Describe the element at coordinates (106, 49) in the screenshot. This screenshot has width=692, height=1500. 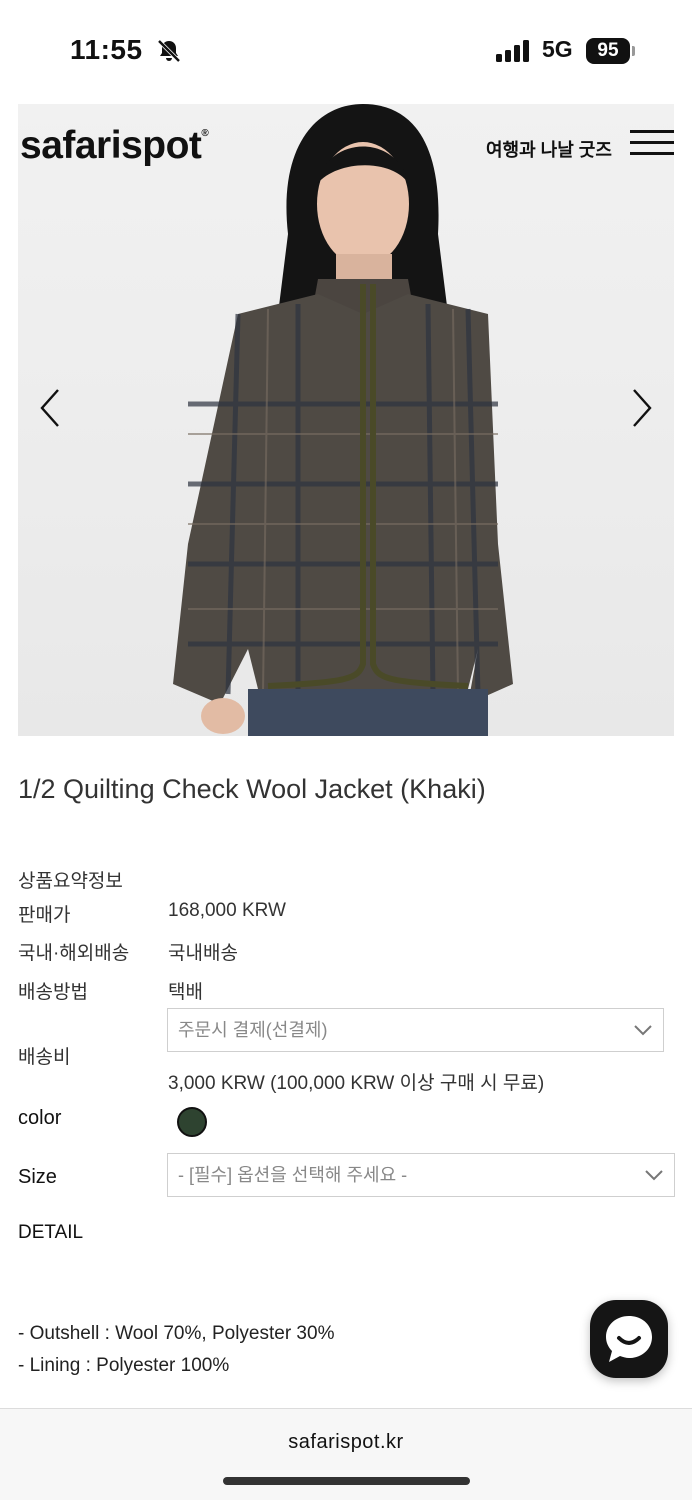
I see `status-time: 11:55` at that location.